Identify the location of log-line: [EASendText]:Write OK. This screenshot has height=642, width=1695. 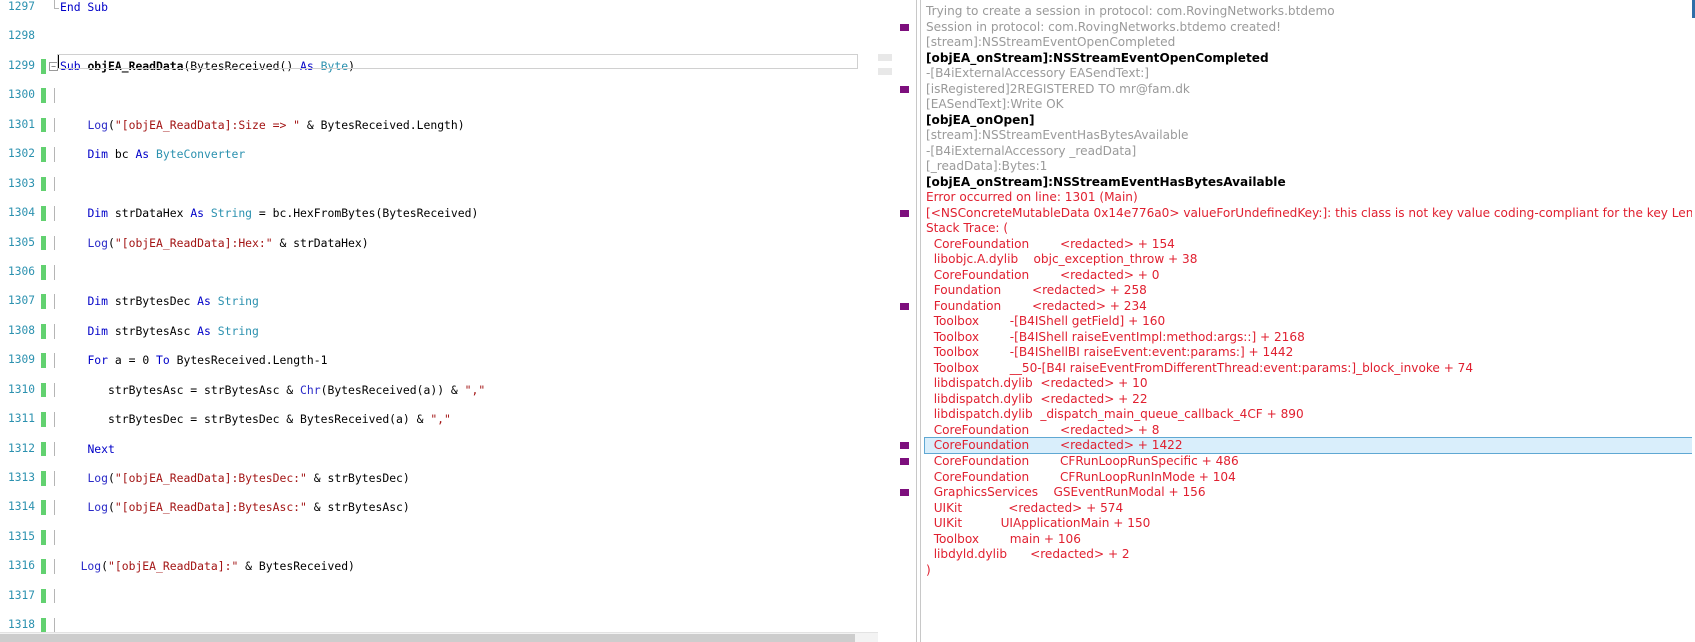
(1309, 105).